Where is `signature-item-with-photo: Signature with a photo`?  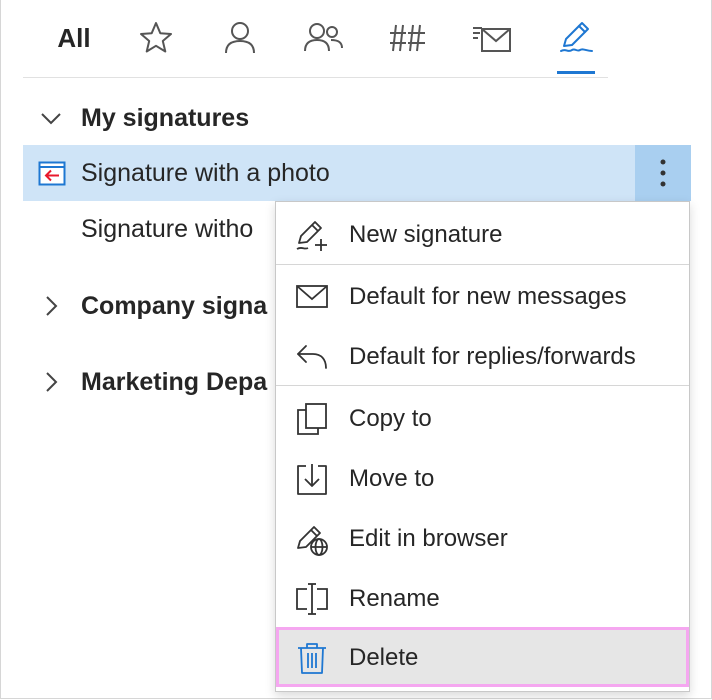
signature-item-with-photo: Signature with a photo is located at coordinates (357, 173).